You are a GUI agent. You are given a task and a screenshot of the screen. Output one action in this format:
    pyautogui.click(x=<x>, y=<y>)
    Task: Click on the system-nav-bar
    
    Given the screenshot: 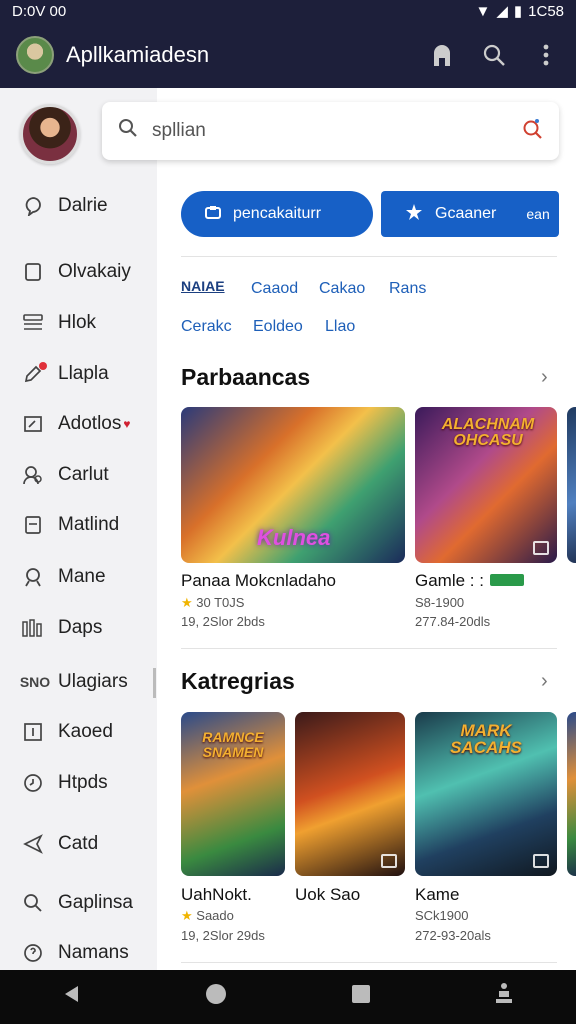 What is the action you would take?
    pyautogui.click(x=288, y=997)
    